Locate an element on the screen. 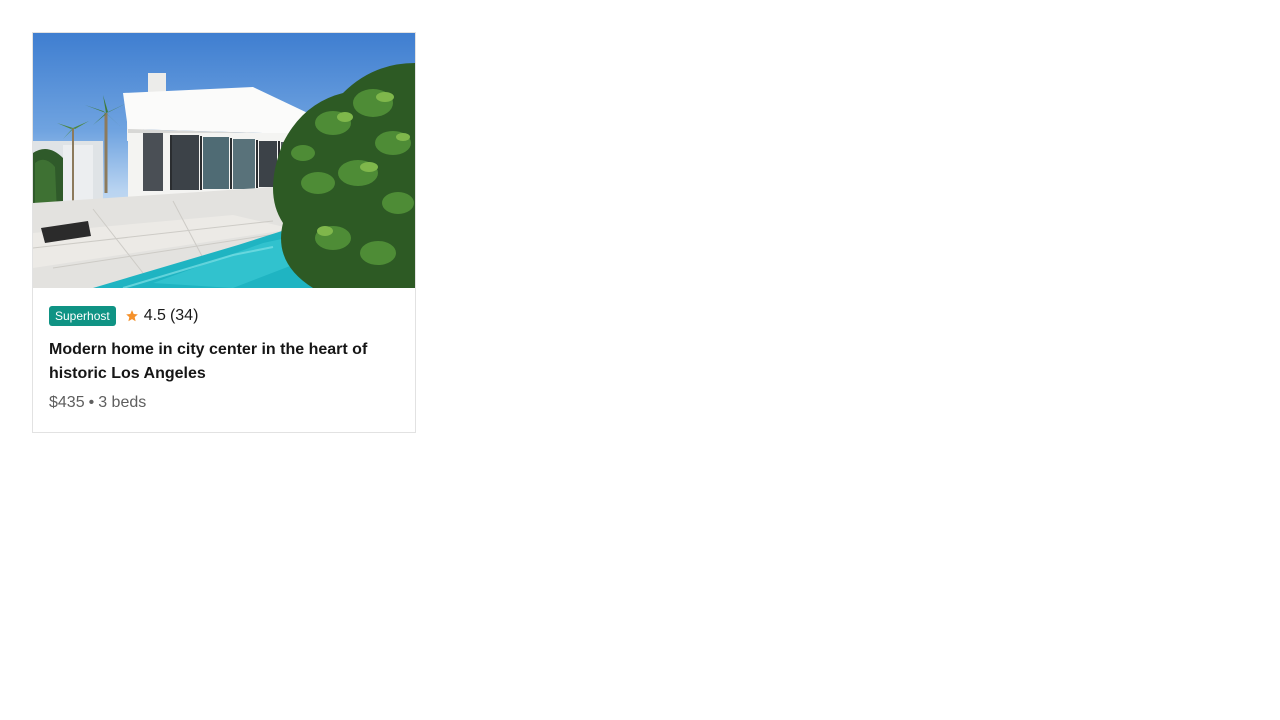  review-count: (34) is located at coordinates (184, 315).